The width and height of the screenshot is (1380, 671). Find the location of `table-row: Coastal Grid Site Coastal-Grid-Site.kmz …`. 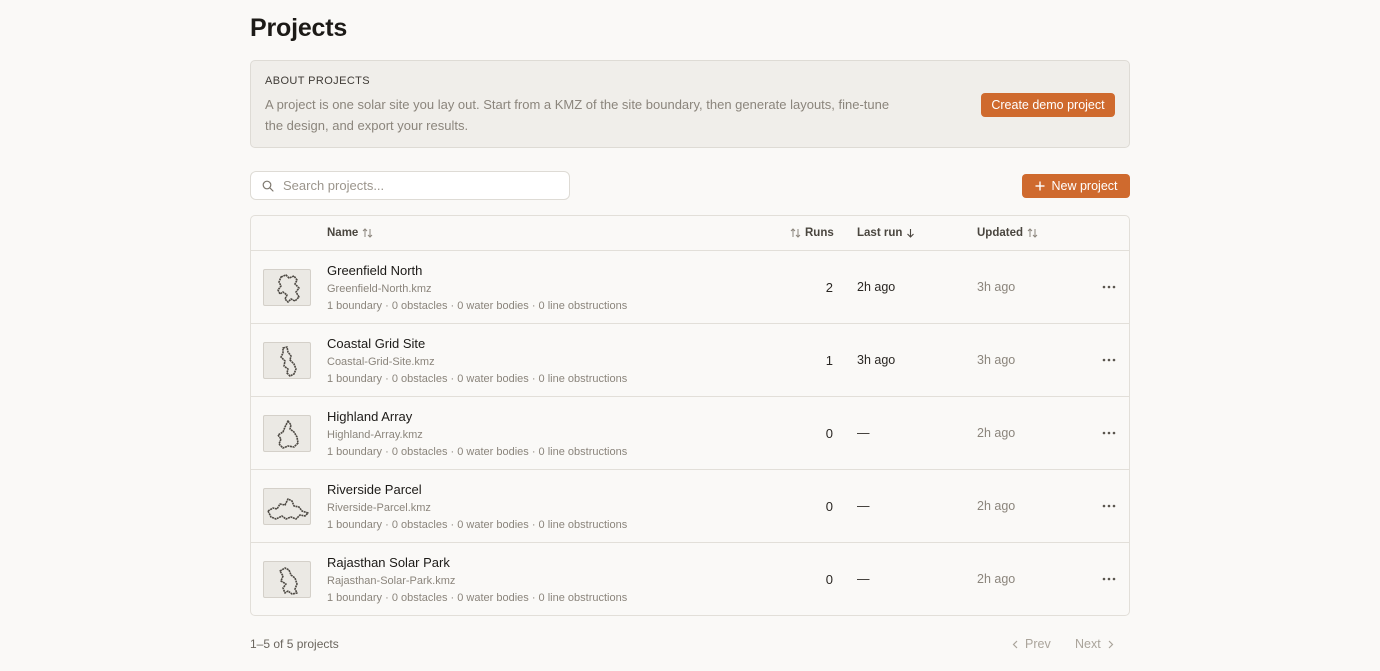

table-row: Coastal Grid Site Coastal-Grid-Site.kmz … is located at coordinates (690, 360).